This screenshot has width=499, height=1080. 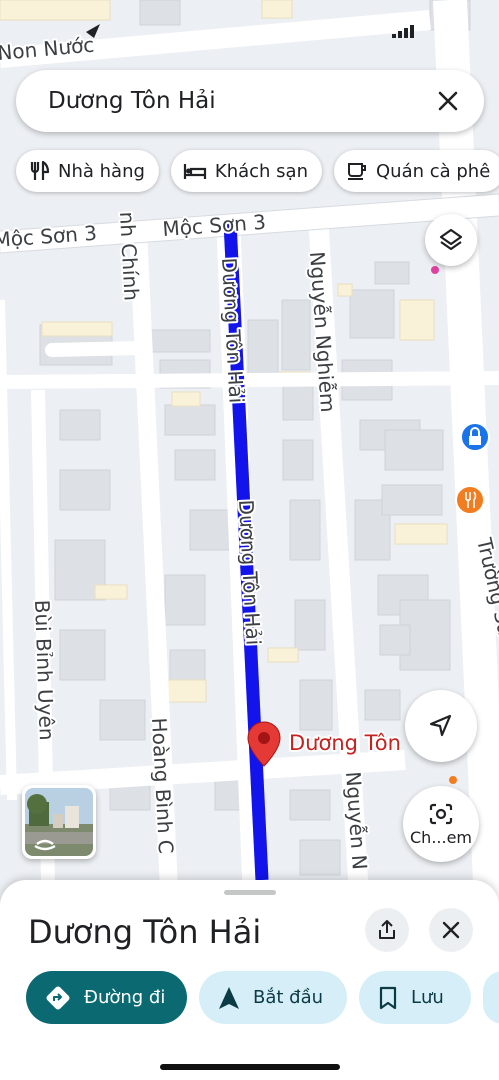 I want to click on search-query: Dương Tôn Hải, so click(x=240, y=101).